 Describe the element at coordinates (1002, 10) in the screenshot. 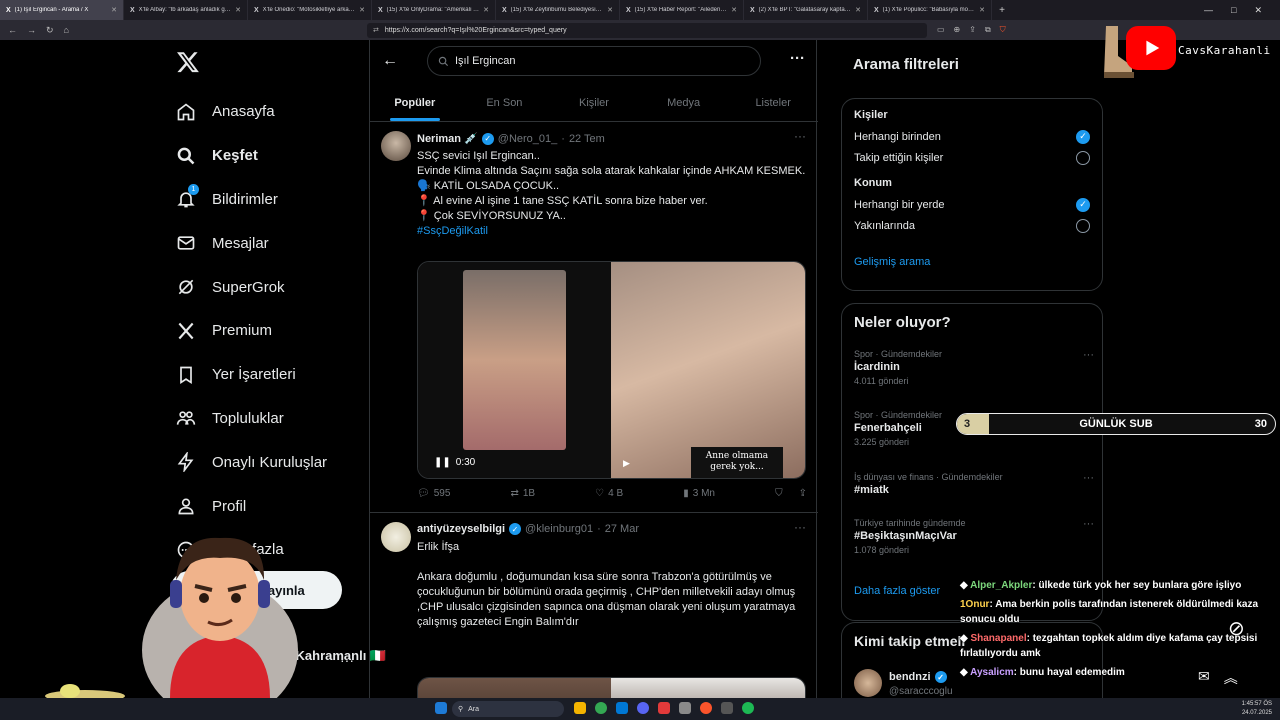

I see `new-tab-button: +` at that location.